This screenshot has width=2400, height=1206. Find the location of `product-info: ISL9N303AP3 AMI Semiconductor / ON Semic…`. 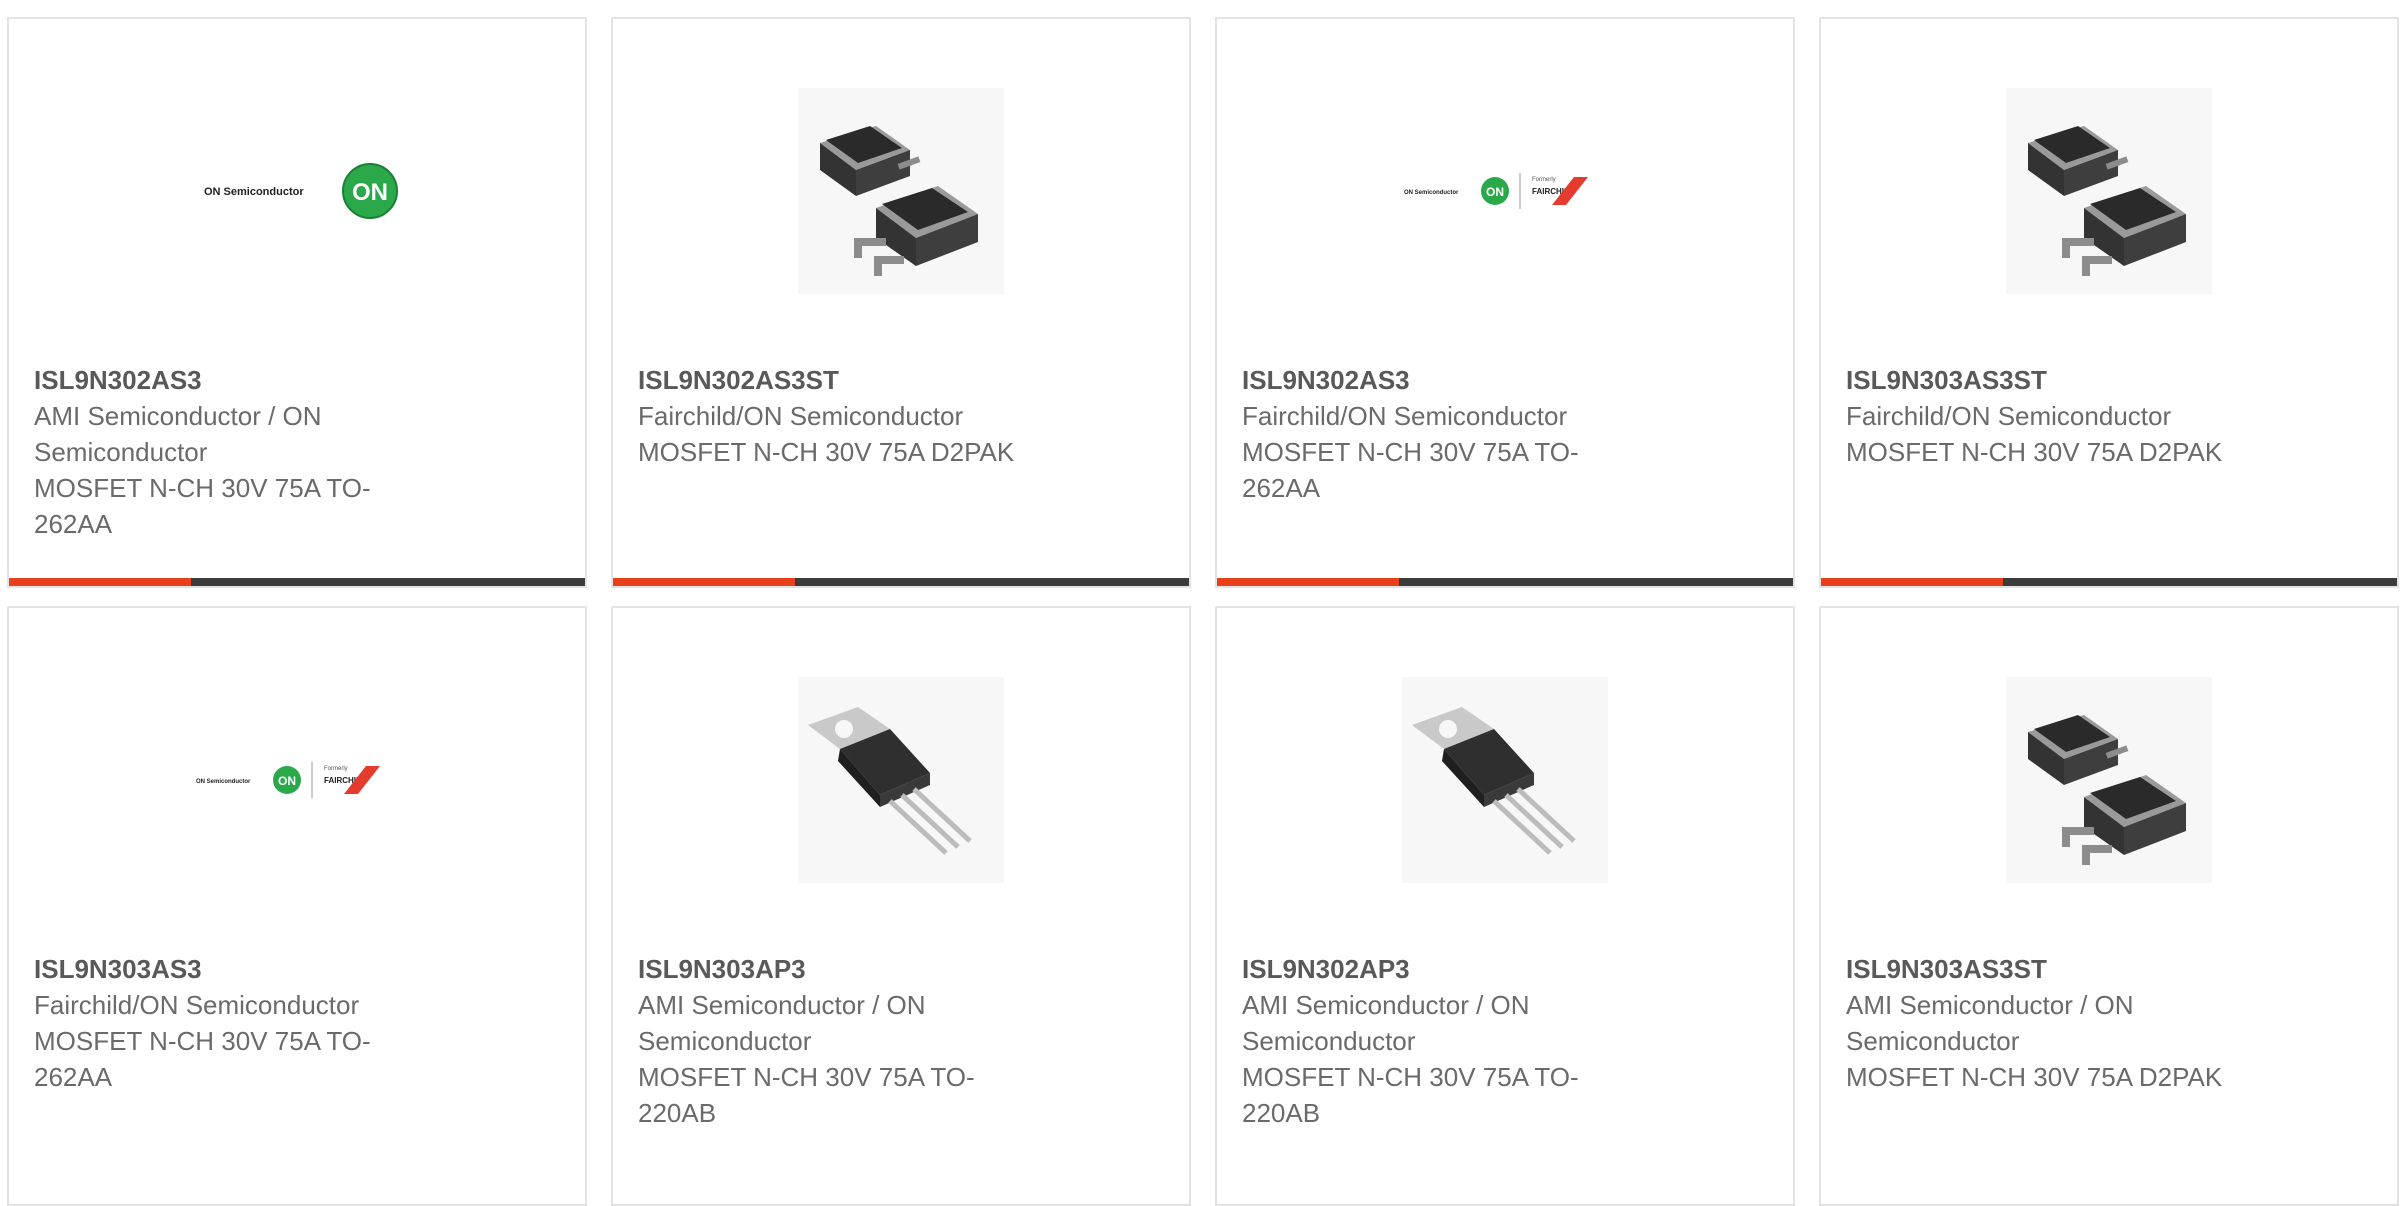

product-info: ISL9N303AP3 AMI Semiconductor / ON Semic… is located at coordinates (848, 1041).